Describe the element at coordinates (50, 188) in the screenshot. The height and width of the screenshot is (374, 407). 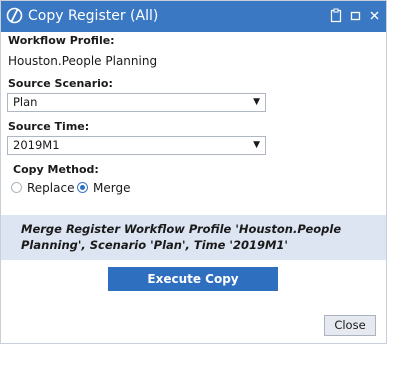
I see `replace-radio-label: Replace` at that location.